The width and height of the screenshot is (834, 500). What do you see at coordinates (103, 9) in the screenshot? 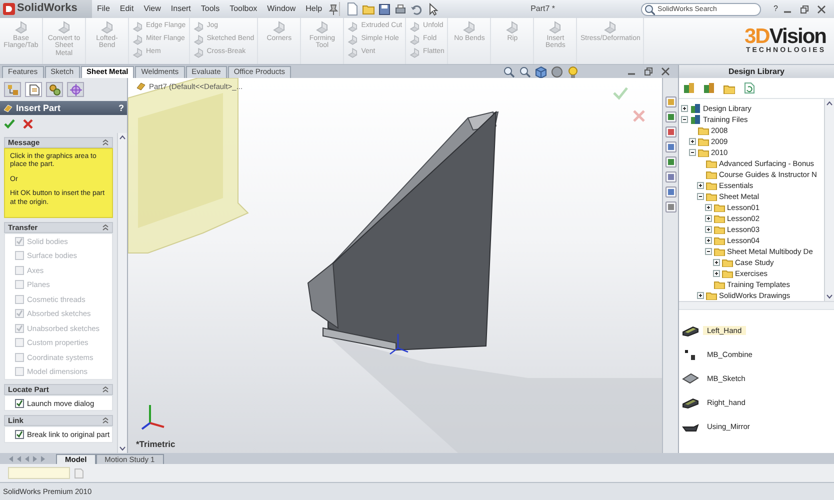
I see `menu-item: File` at bounding box center [103, 9].